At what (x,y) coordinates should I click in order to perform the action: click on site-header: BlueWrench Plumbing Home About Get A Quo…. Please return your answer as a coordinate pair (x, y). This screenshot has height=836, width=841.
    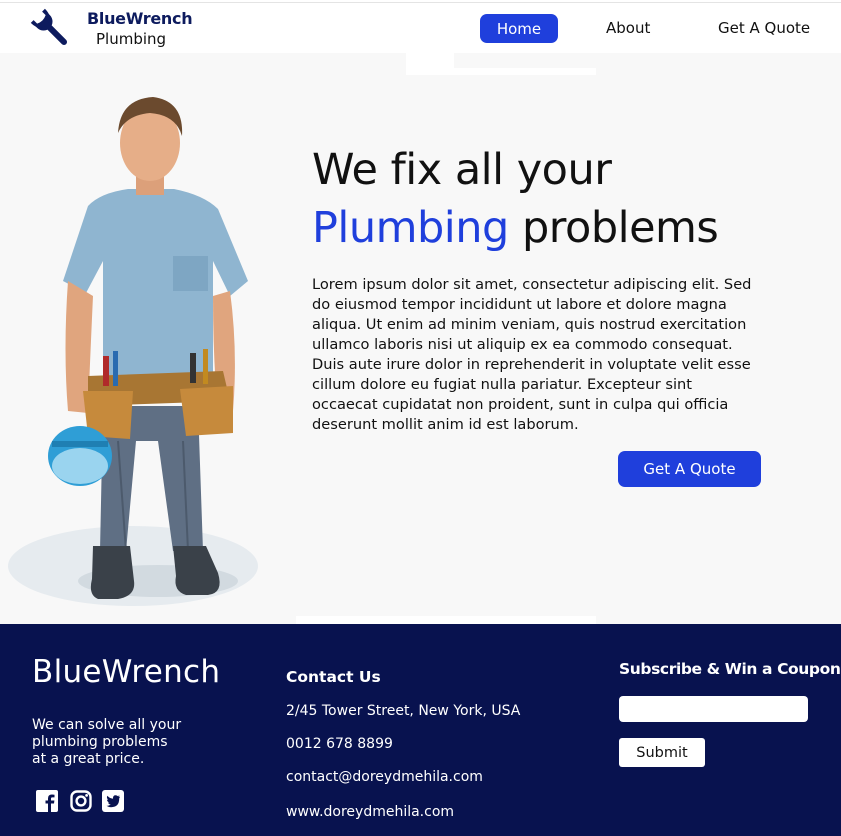
    Looking at the image, I should click on (420, 28).